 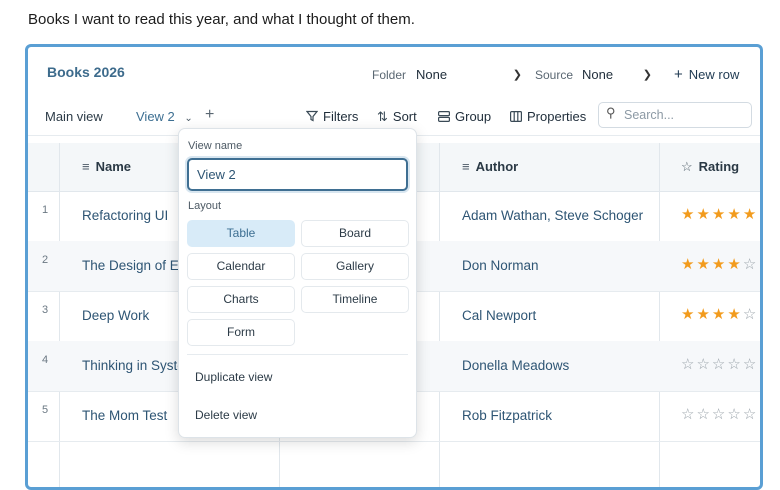 What do you see at coordinates (209, 115) in the screenshot?
I see `add-view-button: +` at bounding box center [209, 115].